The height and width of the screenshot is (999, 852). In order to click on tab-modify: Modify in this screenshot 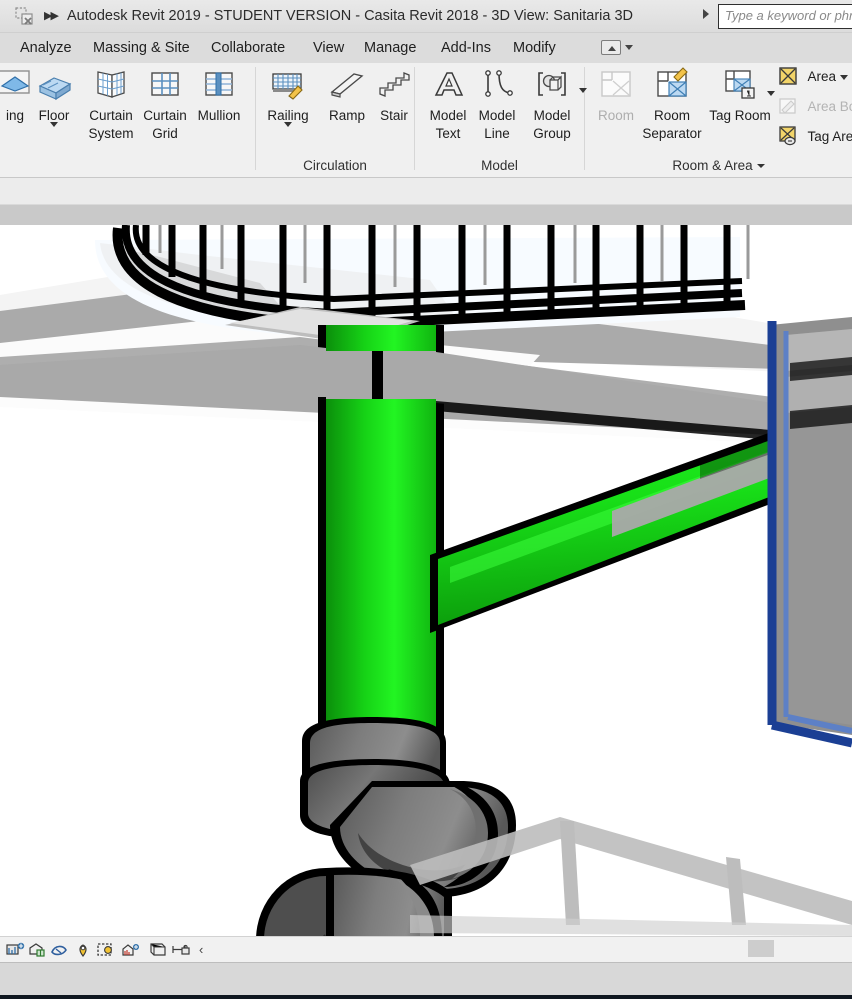, I will do `click(534, 48)`.